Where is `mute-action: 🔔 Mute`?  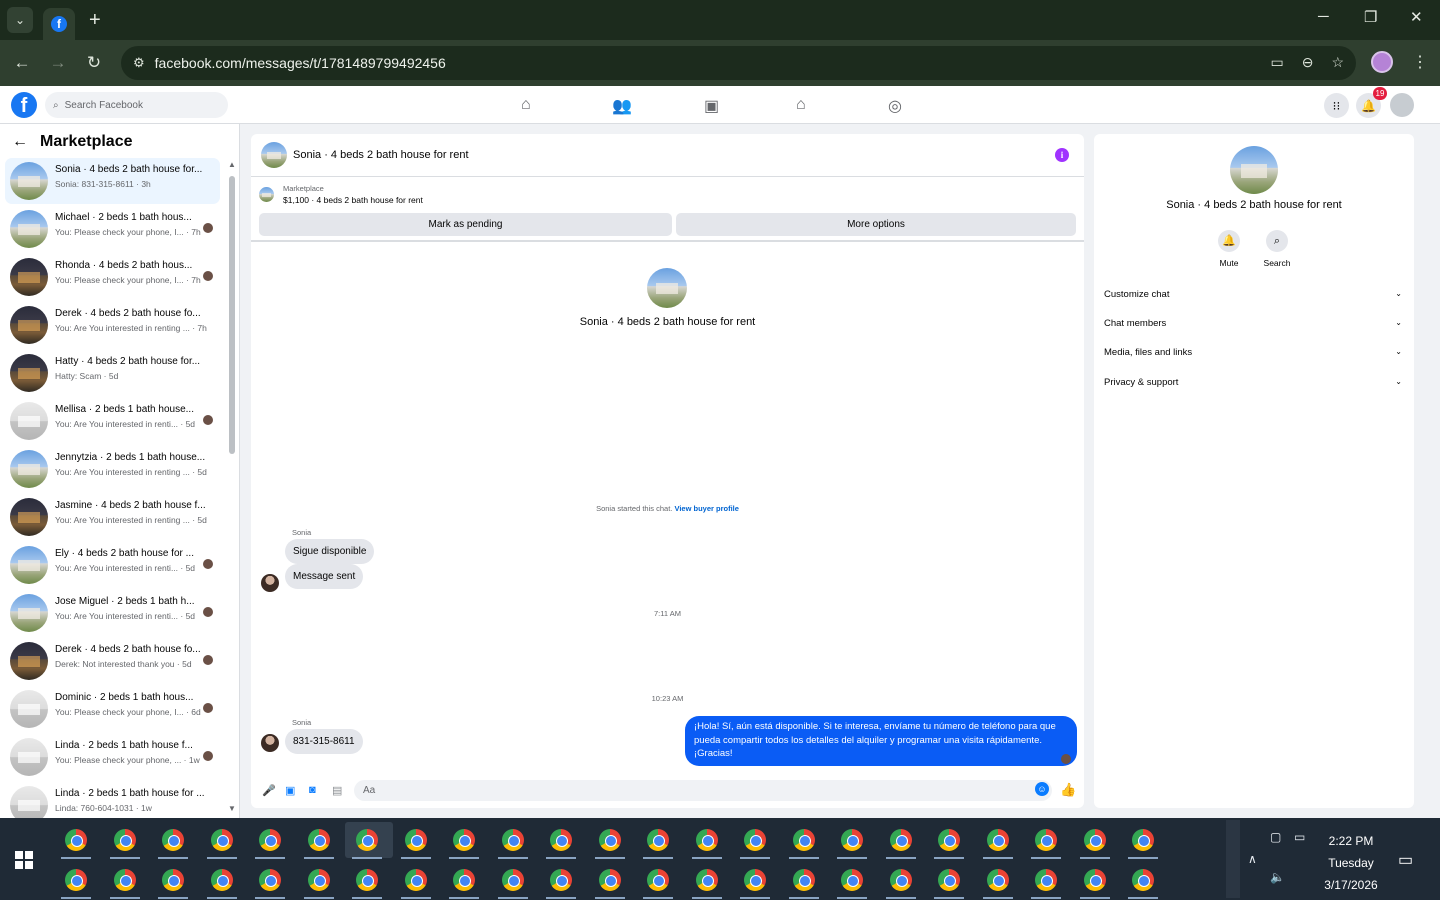
mute-action: 🔔 Mute is located at coordinates (1229, 249).